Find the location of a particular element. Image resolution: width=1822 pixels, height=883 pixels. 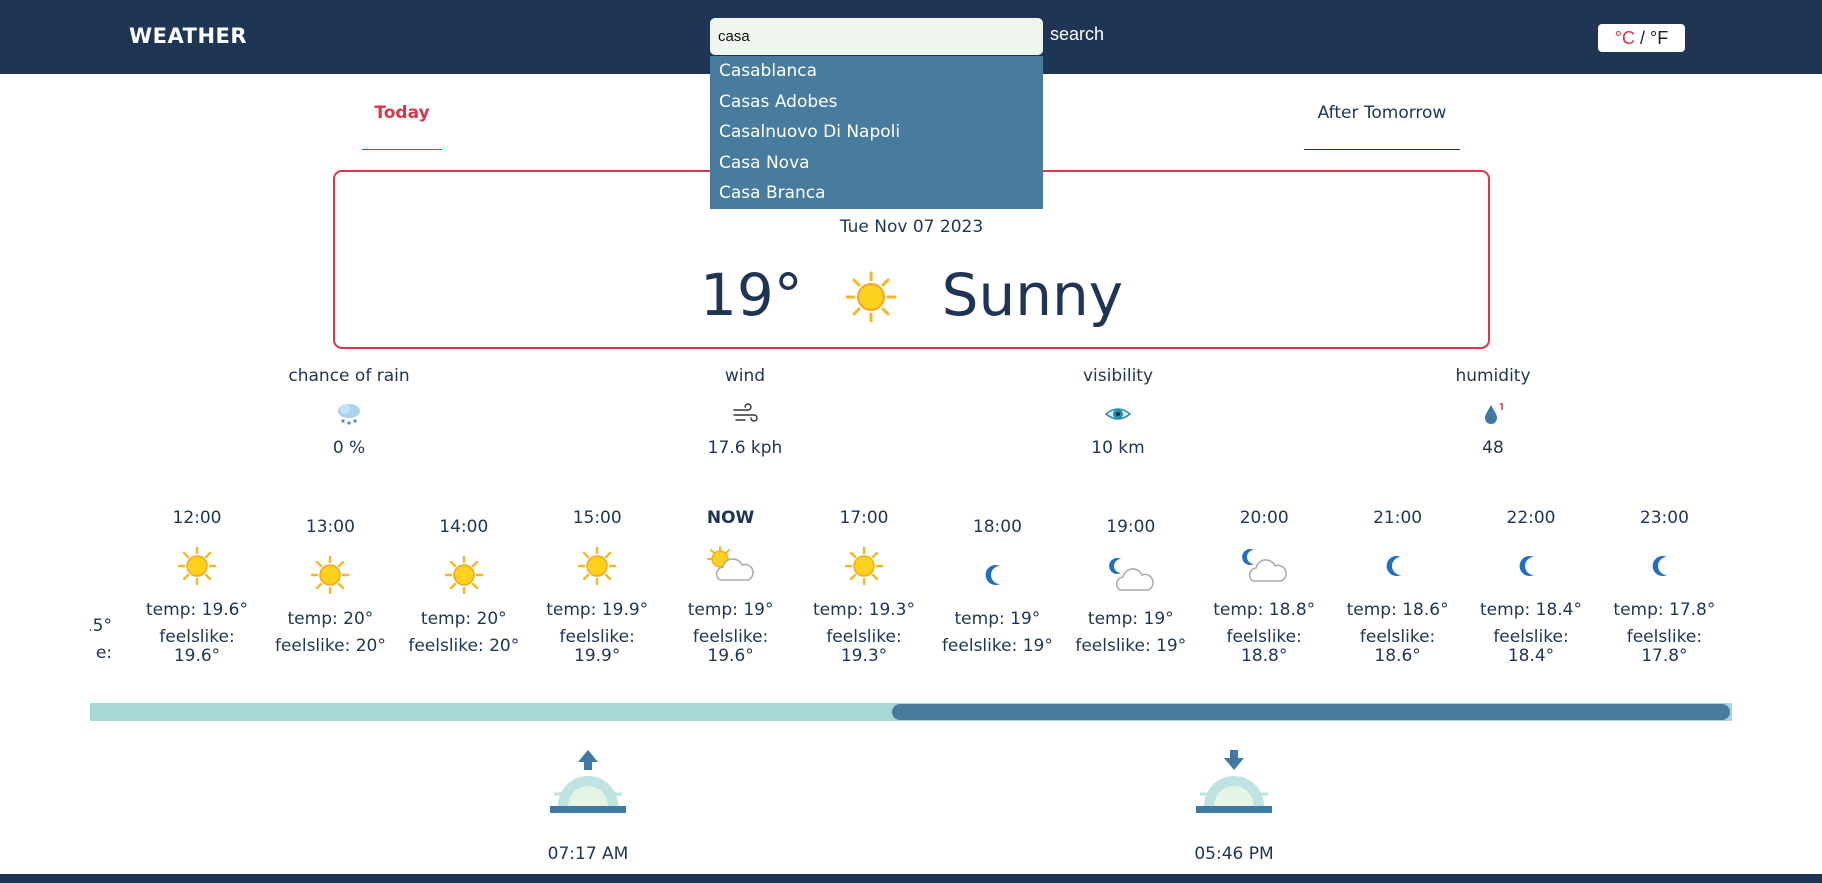

eye-icon is located at coordinates (1118, 414).